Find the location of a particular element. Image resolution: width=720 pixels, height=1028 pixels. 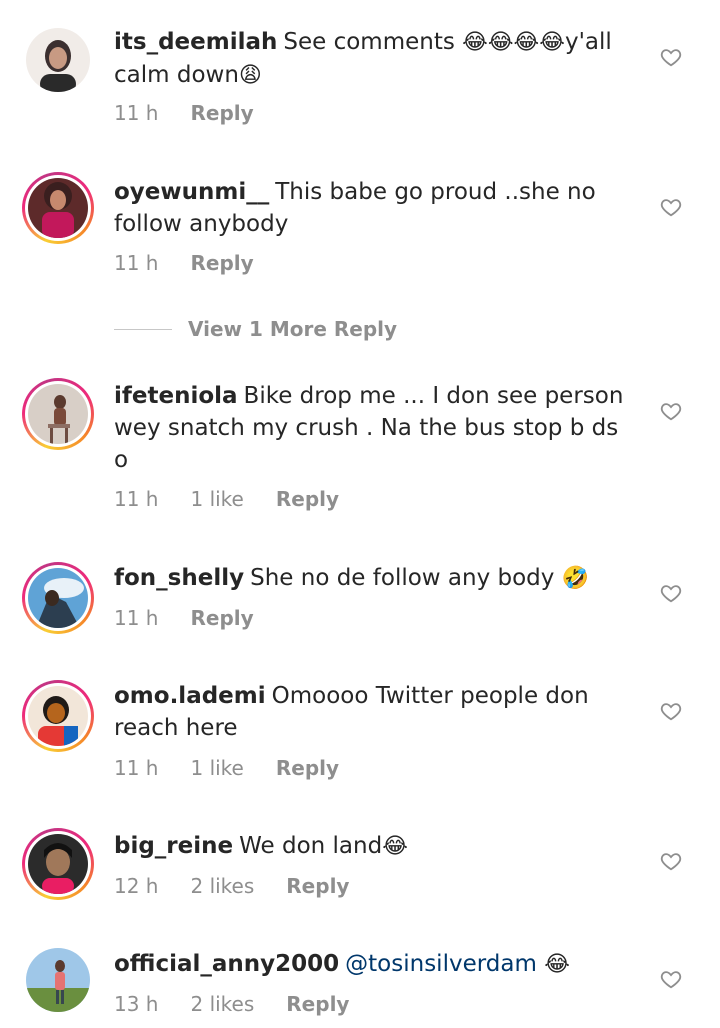

comment-meta: 12 h 2 likes Reply is located at coordinates (247, 886).